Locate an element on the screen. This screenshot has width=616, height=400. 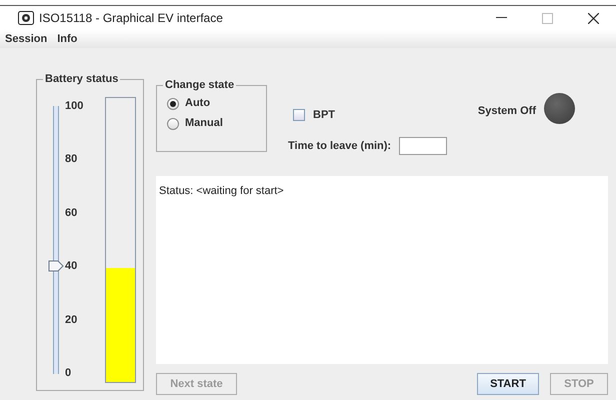
group-title: Change state is located at coordinates (199, 85).